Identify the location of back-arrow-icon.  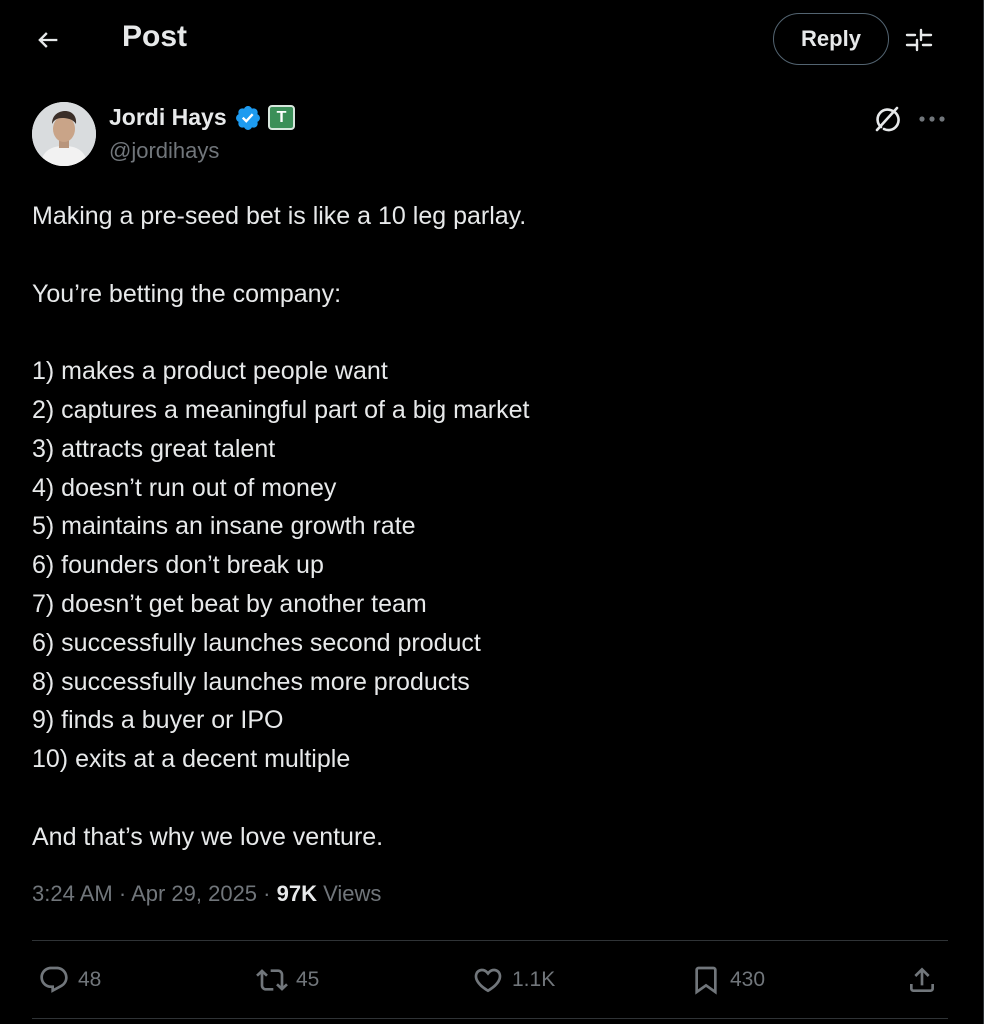
(48, 40).